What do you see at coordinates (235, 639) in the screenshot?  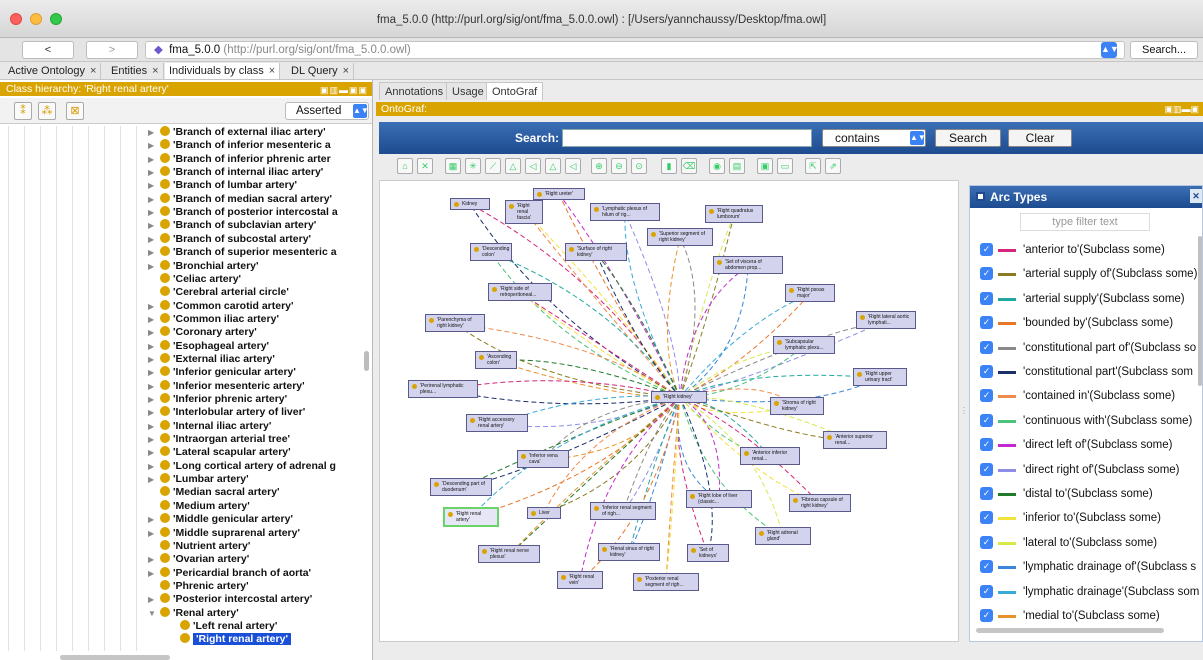 I see `tree-item: 'Right renal artery'` at bounding box center [235, 639].